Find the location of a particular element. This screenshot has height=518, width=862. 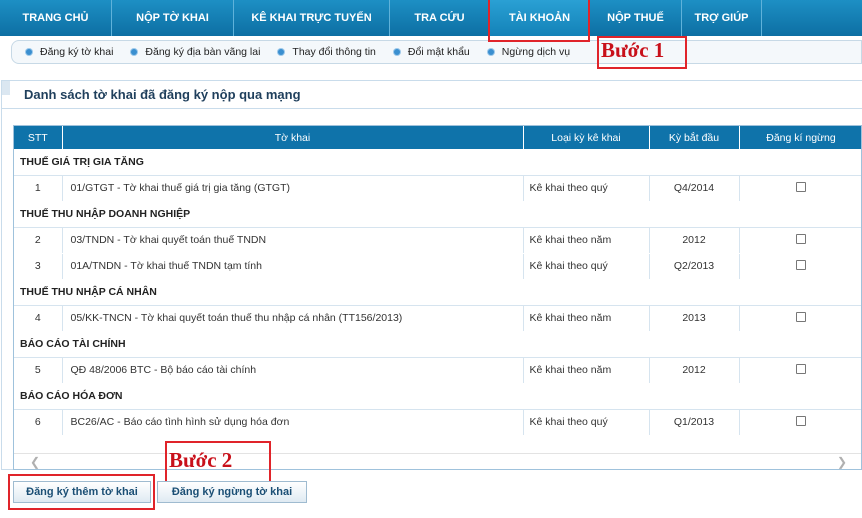

subnav-label: Đăng ký tờ khai is located at coordinates (77, 52).